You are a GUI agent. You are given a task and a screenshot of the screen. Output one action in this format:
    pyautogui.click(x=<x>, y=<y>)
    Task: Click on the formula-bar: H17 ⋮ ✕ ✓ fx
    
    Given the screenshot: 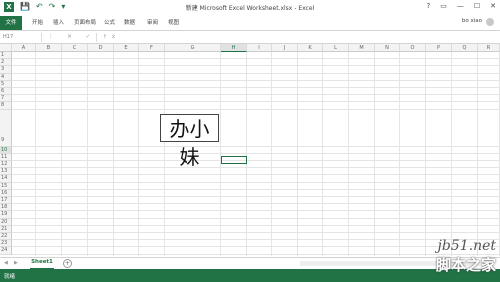 What is the action you would take?
    pyautogui.click(x=250, y=38)
    